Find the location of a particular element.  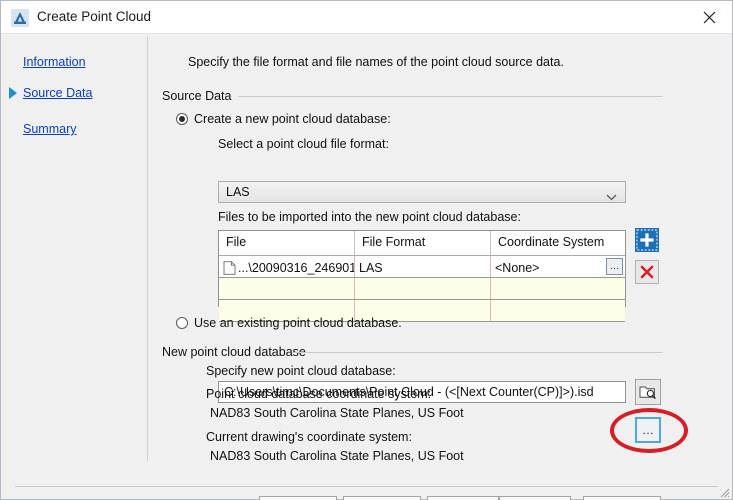

delete-file-button is located at coordinates (647, 272).